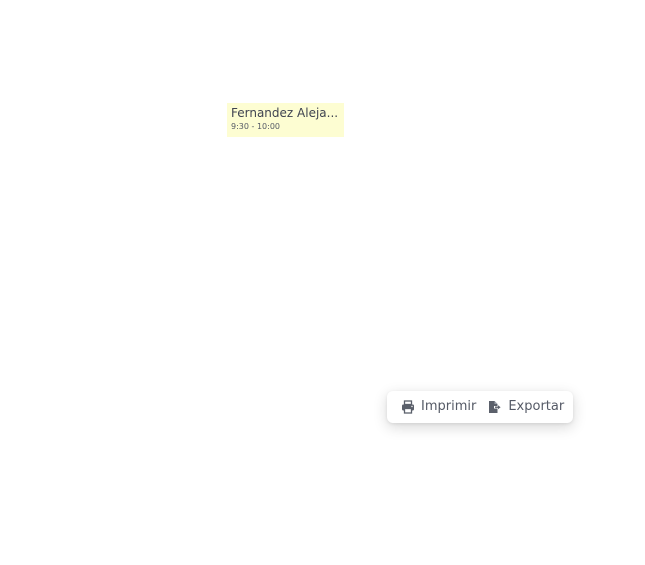 This screenshot has width=645, height=565. What do you see at coordinates (536, 406) in the screenshot?
I see `export-label: Exportar` at bounding box center [536, 406].